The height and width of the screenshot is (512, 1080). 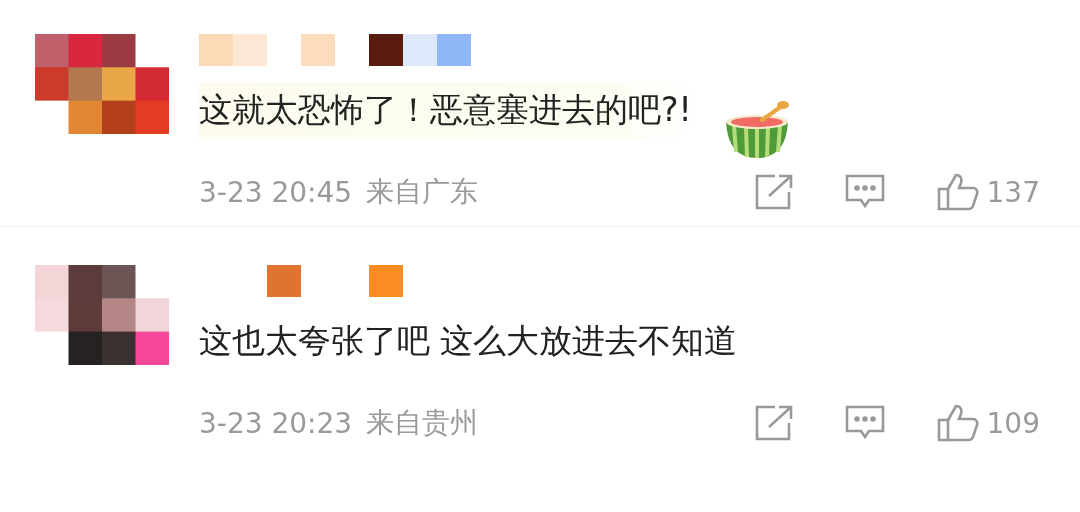 I want to click on comment-text: 这也太夸张了吧 这么大放进去不知道, so click(x=469, y=340).